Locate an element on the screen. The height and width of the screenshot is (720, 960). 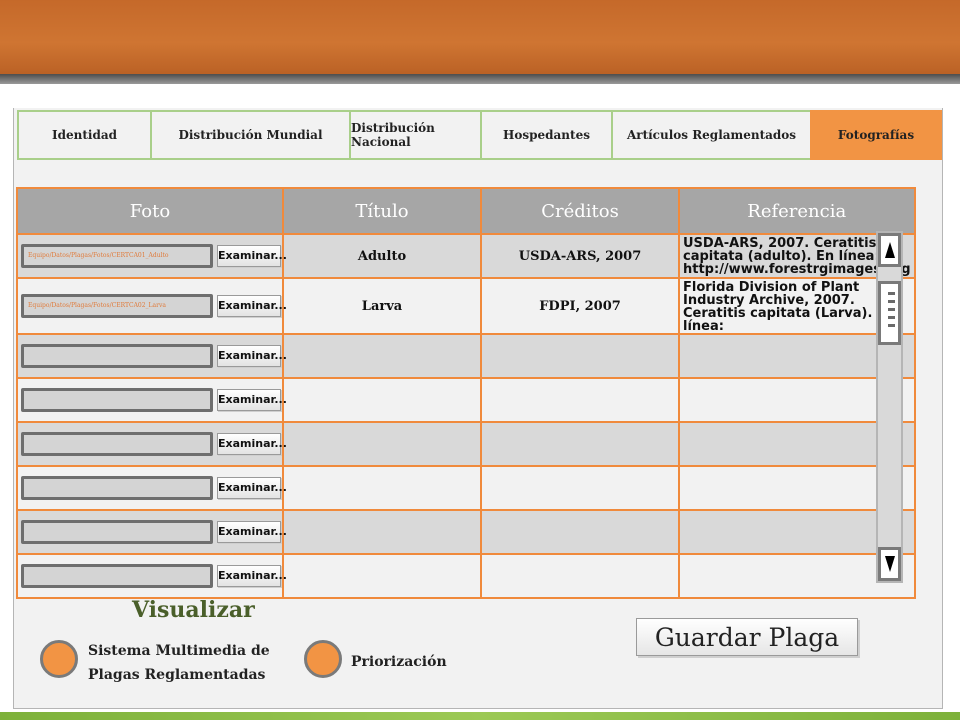
footer-band is located at coordinates (480, 716).